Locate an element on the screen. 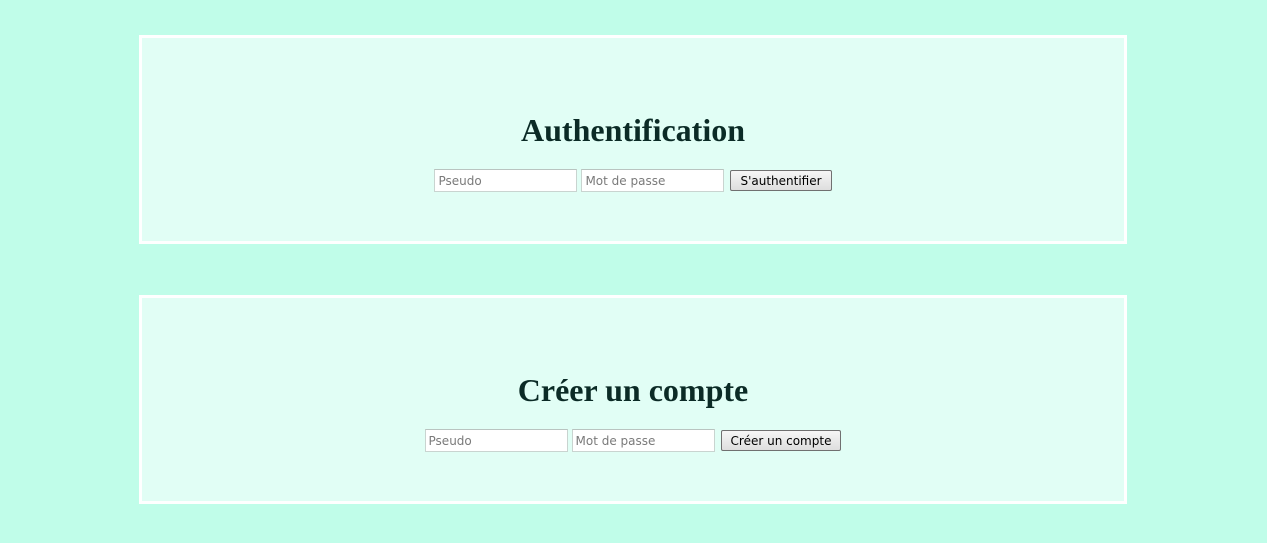  login-username-field is located at coordinates (506, 180).